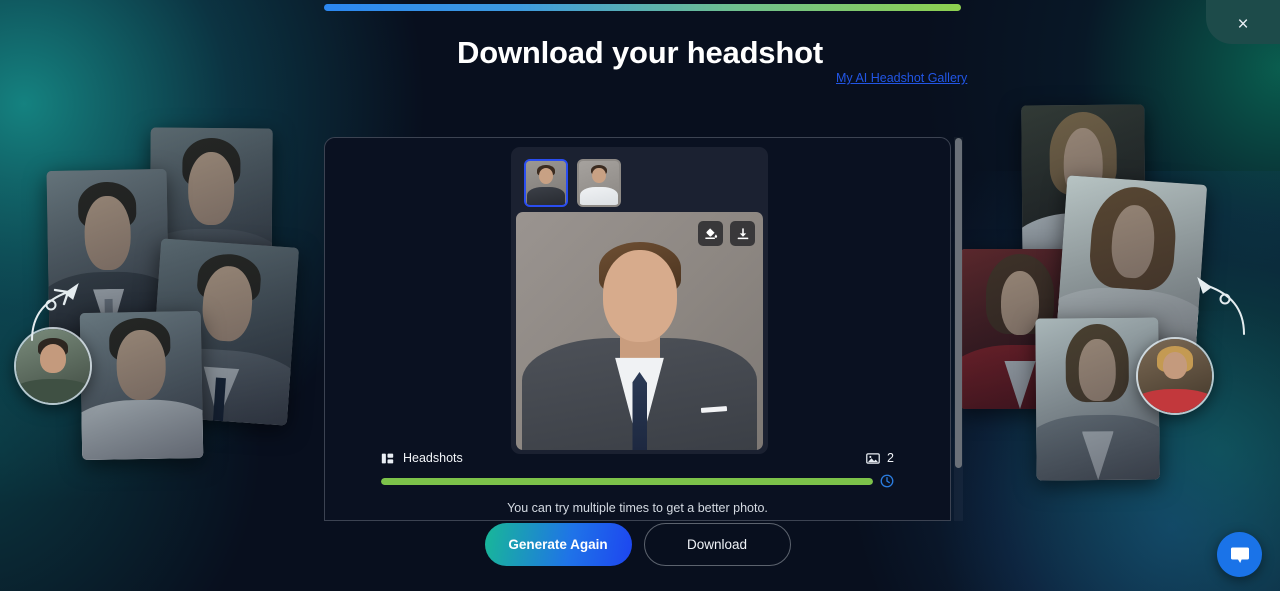 The image size is (1280, 591). I want to click on download-button: Download, so click(717, 544).